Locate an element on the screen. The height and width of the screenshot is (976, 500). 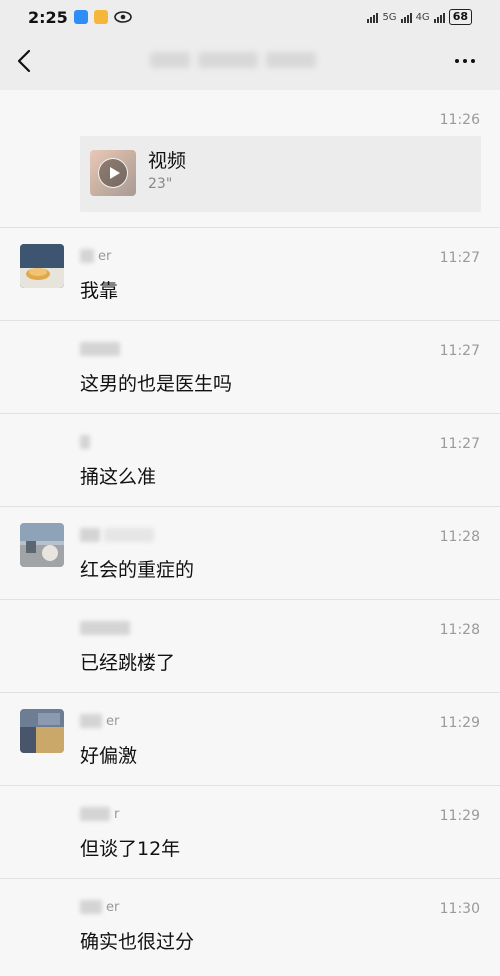
signal-icon is located at coordinates (373, 17).